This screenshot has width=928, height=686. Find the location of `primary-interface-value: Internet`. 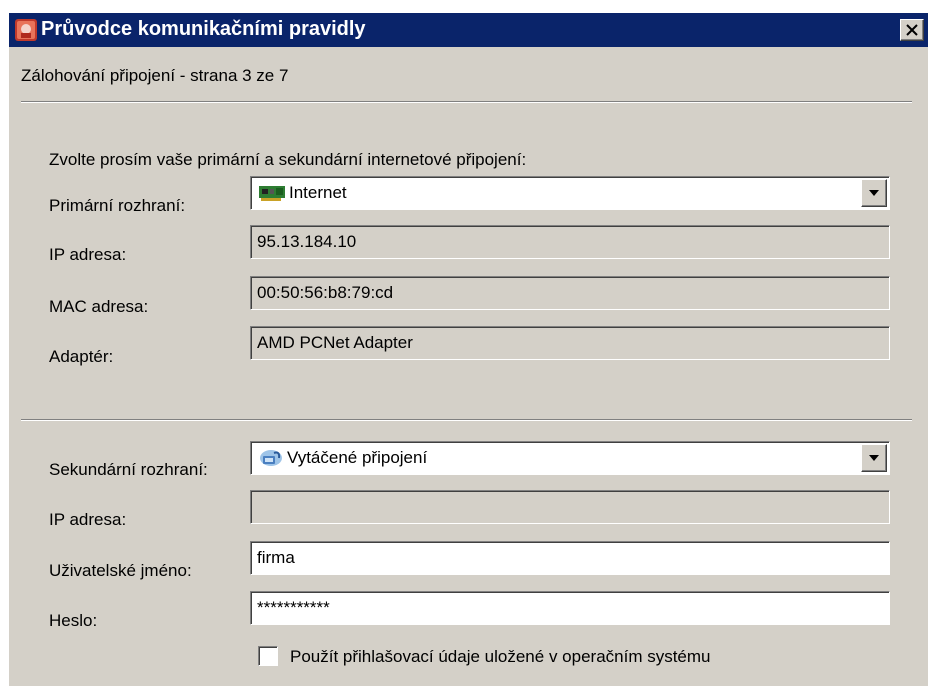

primary-interface-value: Internet is located at coordinates (318, 192).